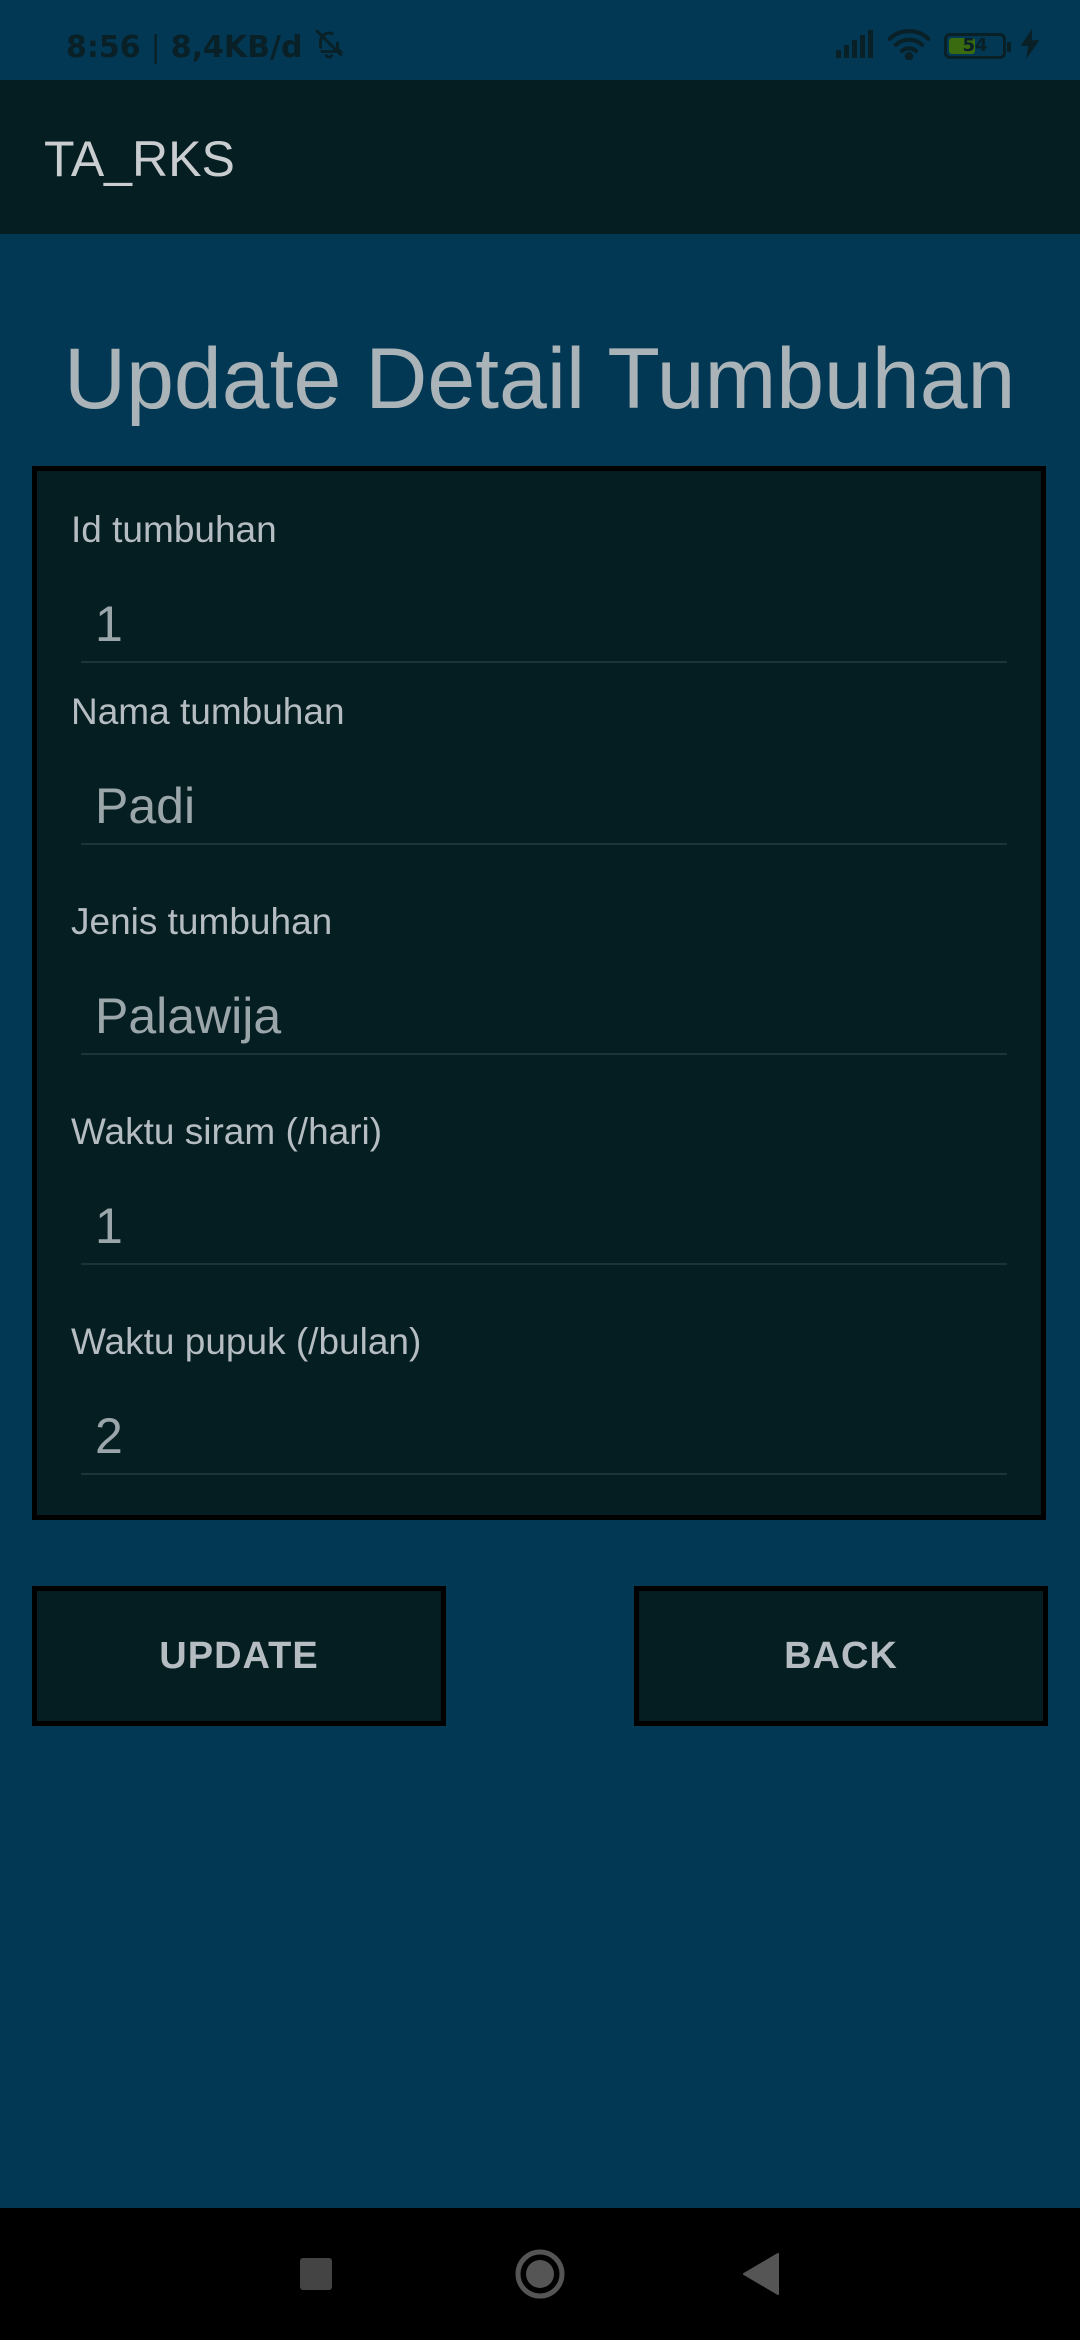 This screenshot has width=1080, height=2340. I want to click on square-icon, so click(316, 2274).